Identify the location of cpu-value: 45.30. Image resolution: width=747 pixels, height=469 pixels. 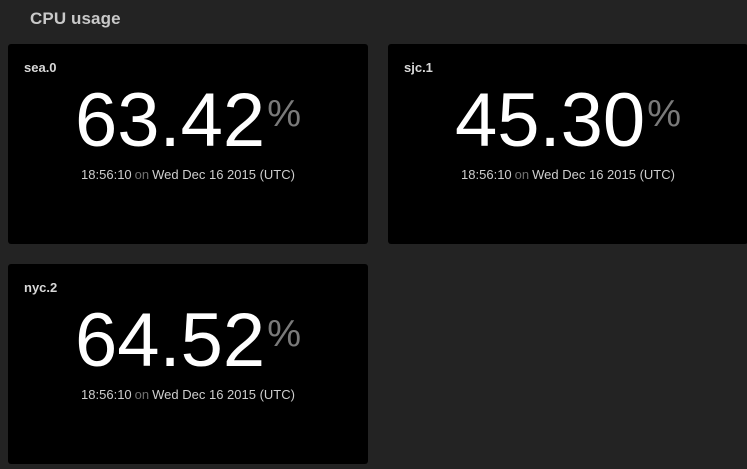
(550, 120).